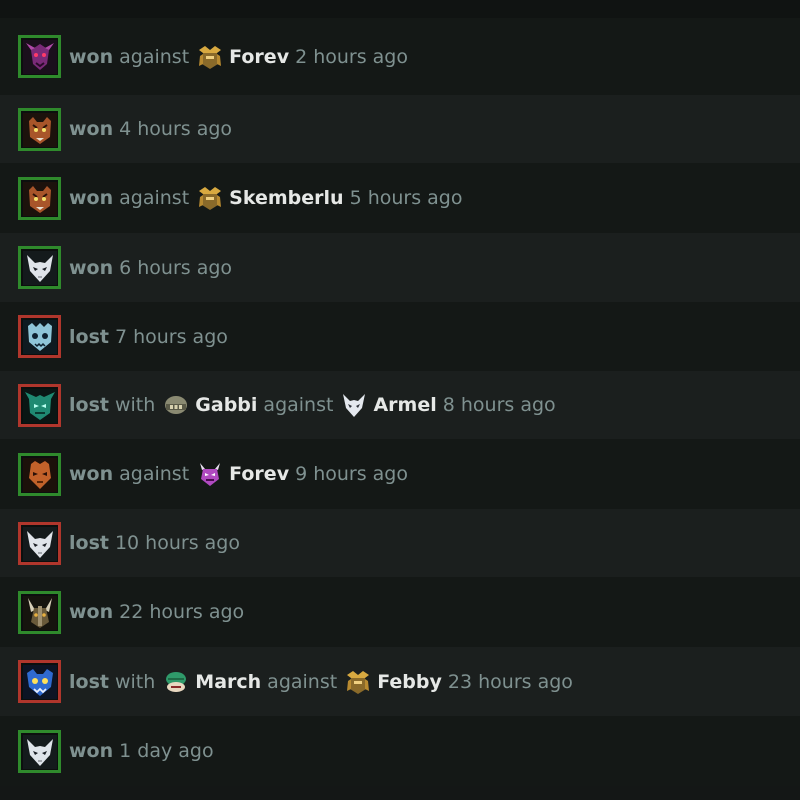 Image resolution: width=800 pixels, height=800 pixels. What do you see at coordinates (499, 405) in the screenshot?
I see `match-time: 8 hours ago` at bounding box center [499, 405].